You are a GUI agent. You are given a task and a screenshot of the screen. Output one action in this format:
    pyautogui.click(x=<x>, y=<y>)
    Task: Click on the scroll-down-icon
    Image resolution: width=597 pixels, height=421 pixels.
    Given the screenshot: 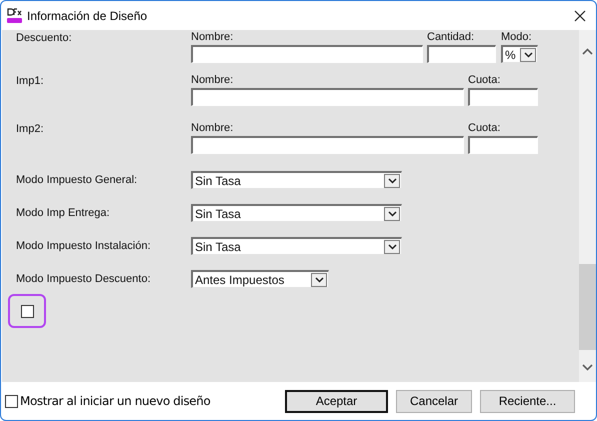 What is the action you would take?
    pyautogui.click(x=588, y=367)
    